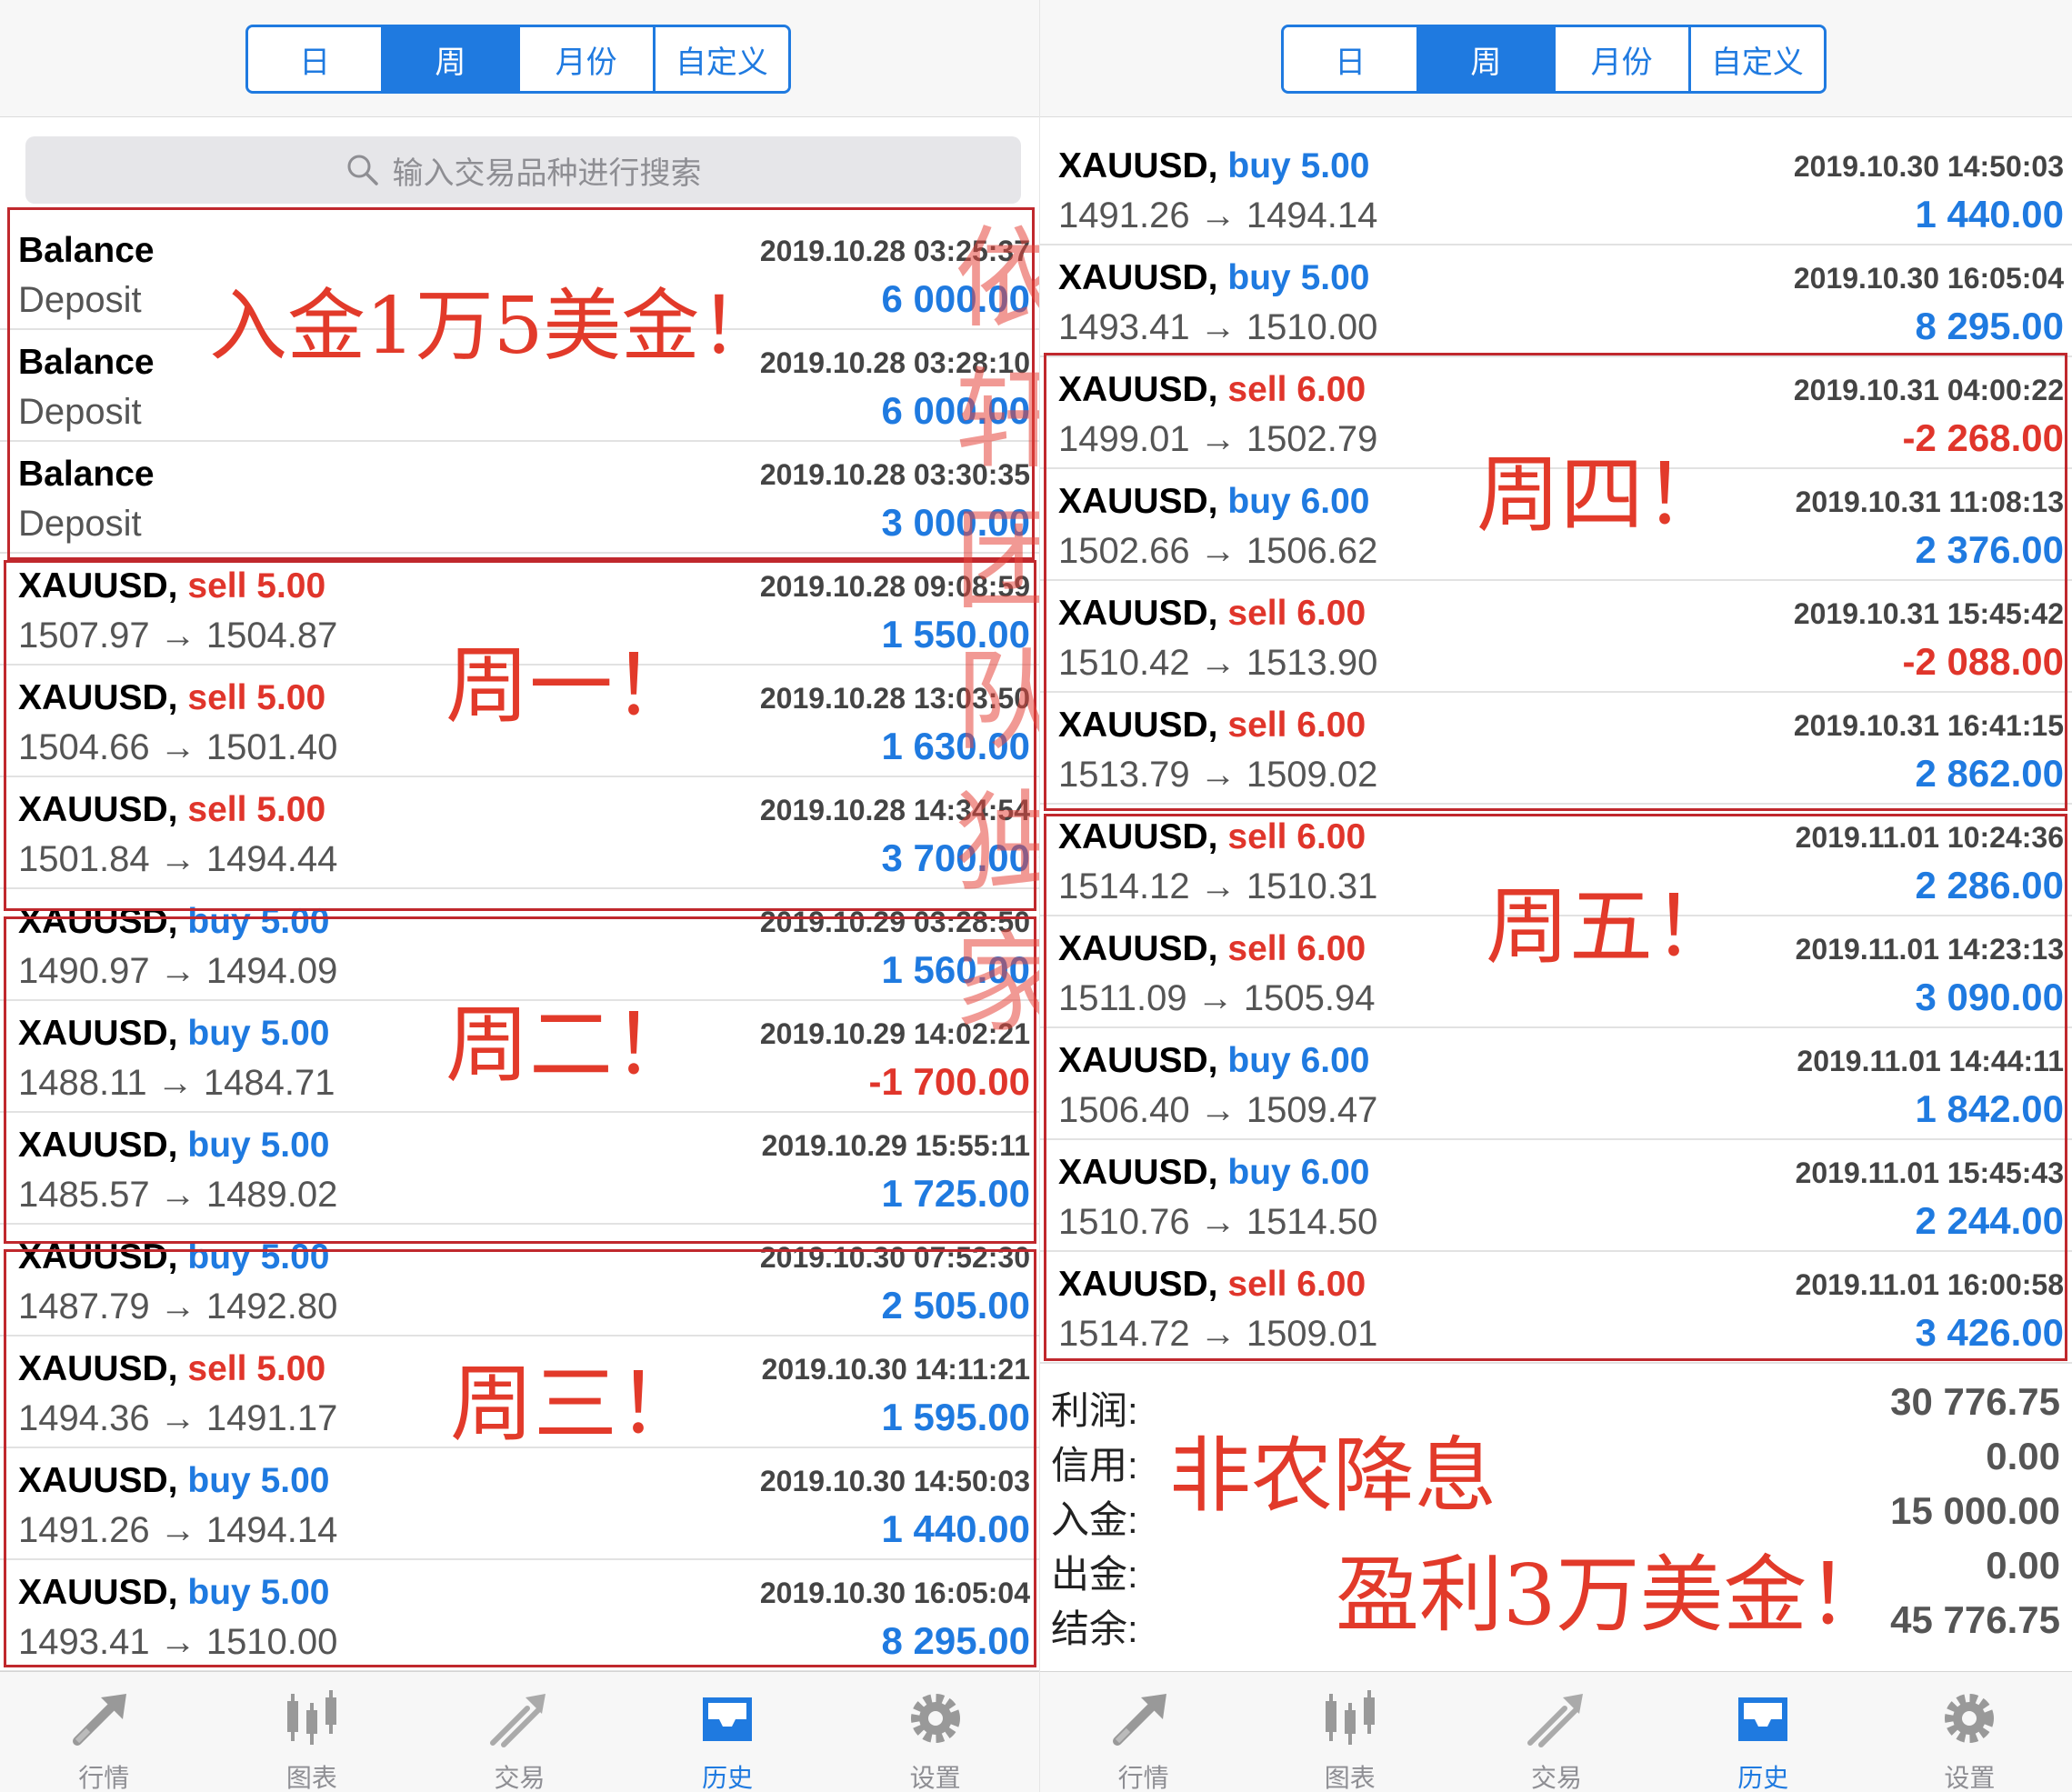 Image resolution: width=2072 pixels, height=1792 pixels. What do you see at coordinates (1556, 1718) in the screenshot?
I see `trade-icon` at bounding box center [1556, 1718].